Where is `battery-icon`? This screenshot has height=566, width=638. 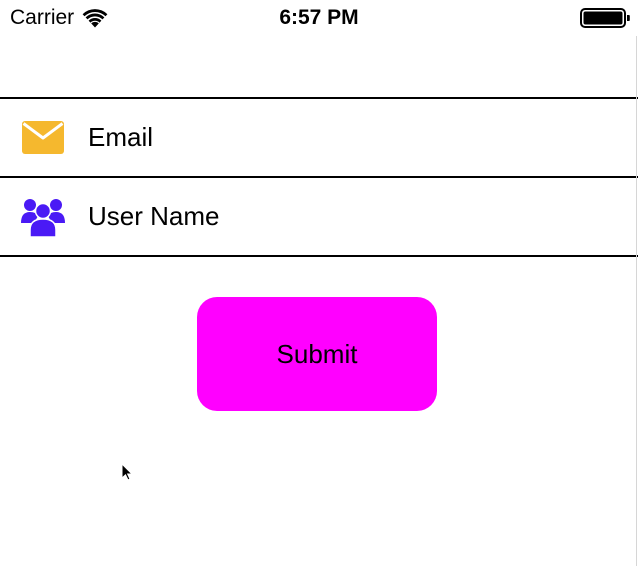 battery-icon is located at coordinates (605, 18).